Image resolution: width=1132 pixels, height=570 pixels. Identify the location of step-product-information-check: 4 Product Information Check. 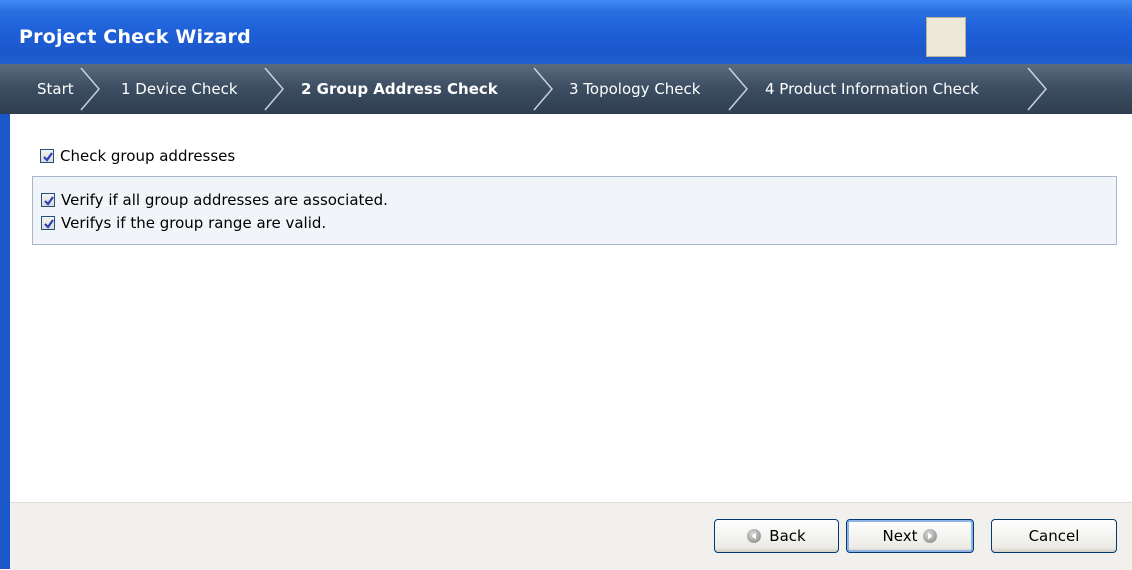
(872, 89).